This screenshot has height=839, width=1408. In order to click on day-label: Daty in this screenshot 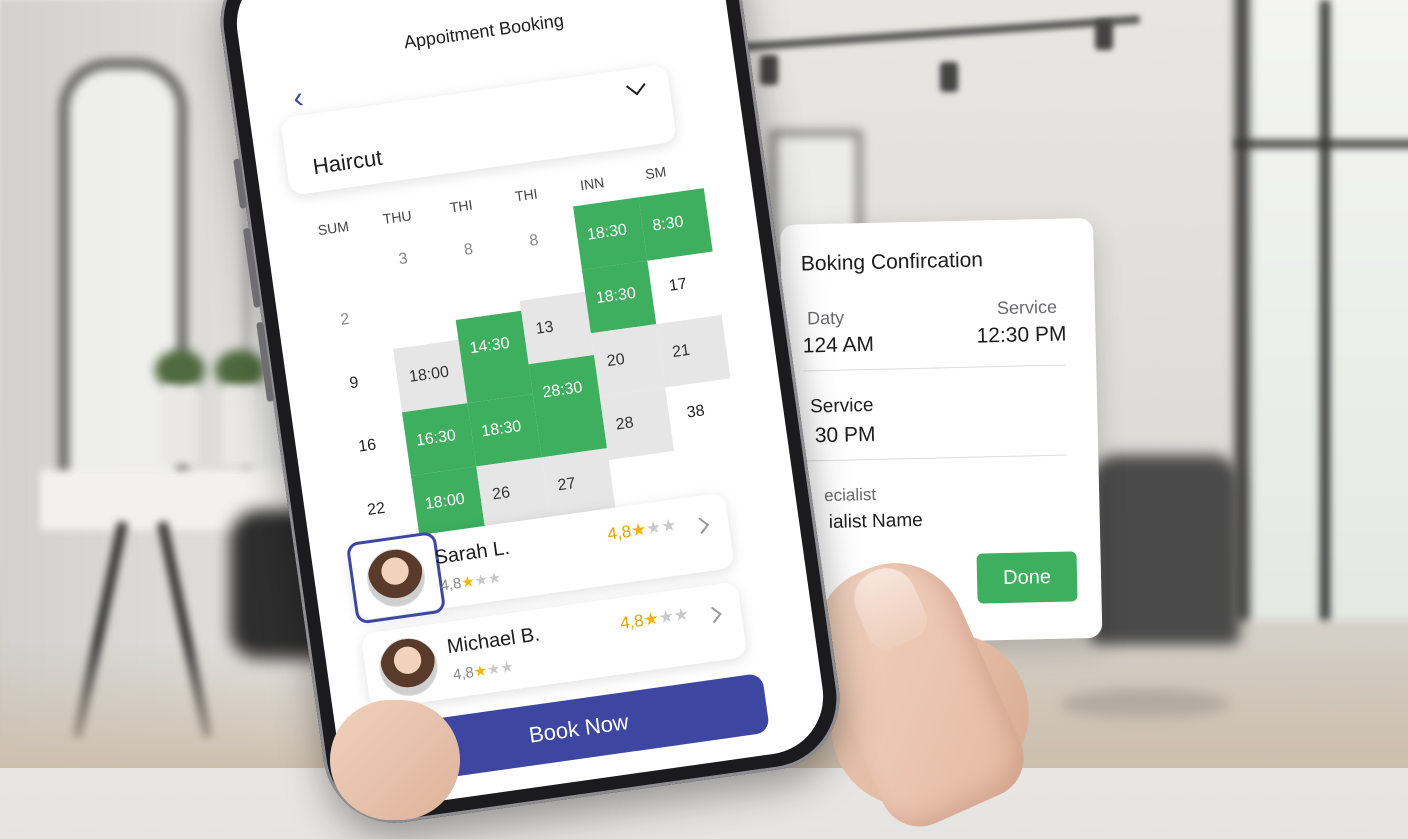, I will do `click(825, 318)`.